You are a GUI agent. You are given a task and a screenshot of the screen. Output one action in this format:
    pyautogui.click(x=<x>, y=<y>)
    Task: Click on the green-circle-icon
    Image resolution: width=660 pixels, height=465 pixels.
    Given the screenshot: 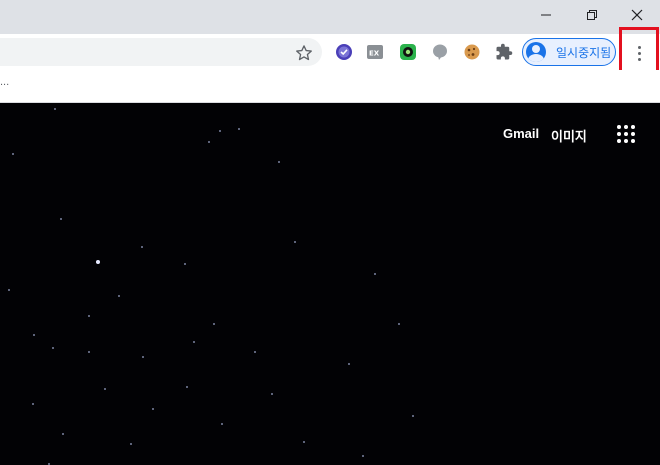 What is the action you would take?
    pyautogui.click(x=408, y=52)
    